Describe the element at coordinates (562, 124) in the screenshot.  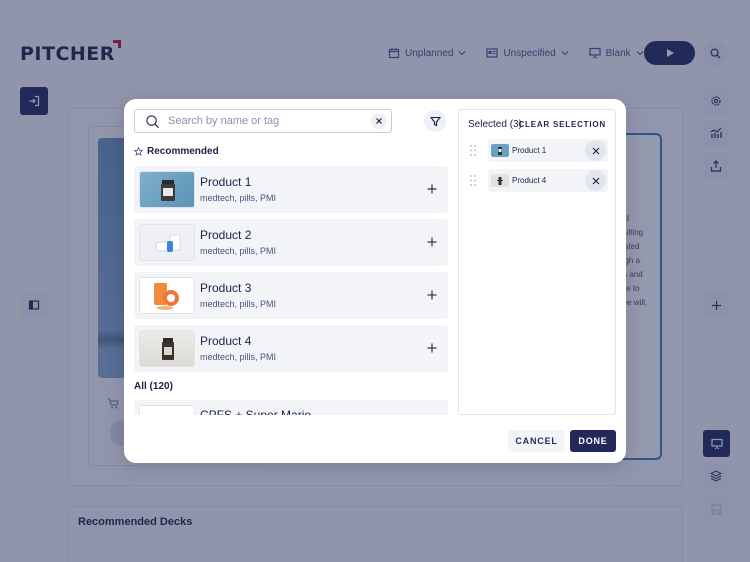
I see `clear-selection-button: CLEAR SELECTION` at that location.